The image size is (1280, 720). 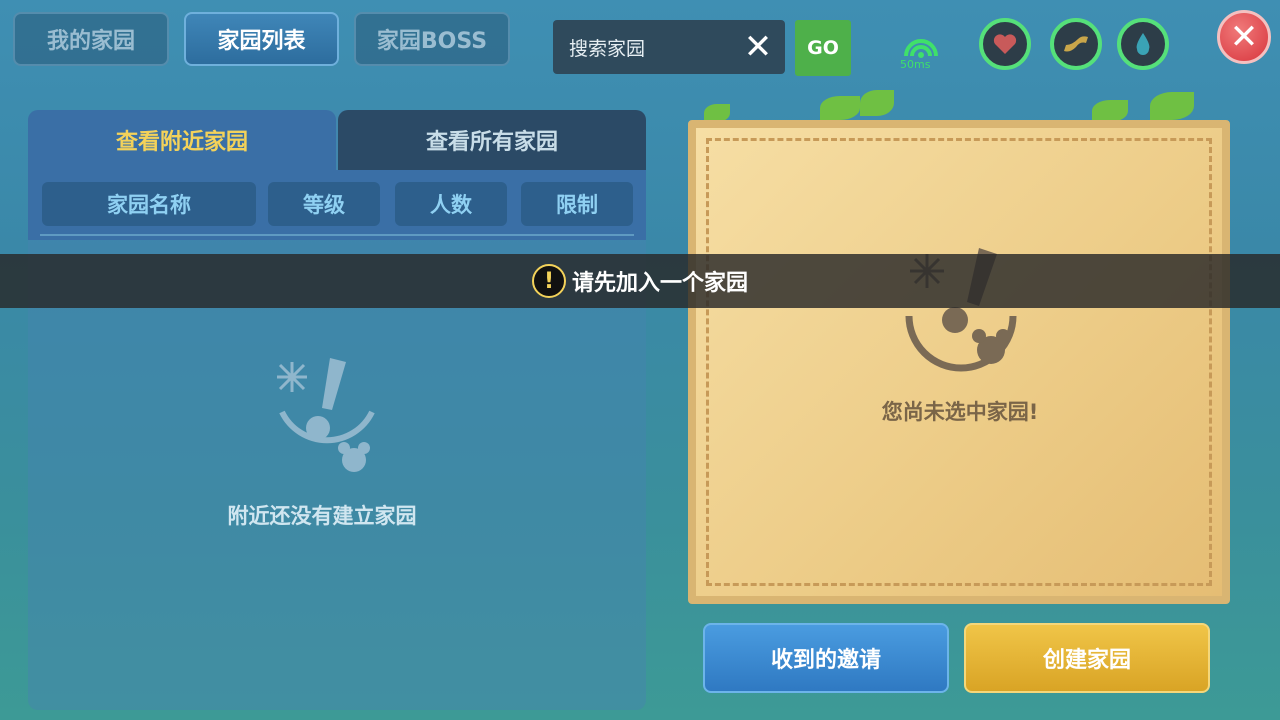 What do you see at coordinates (324, 204) in the screenshot?
I see `column-level: 等级` at bounding box center [324, 204].